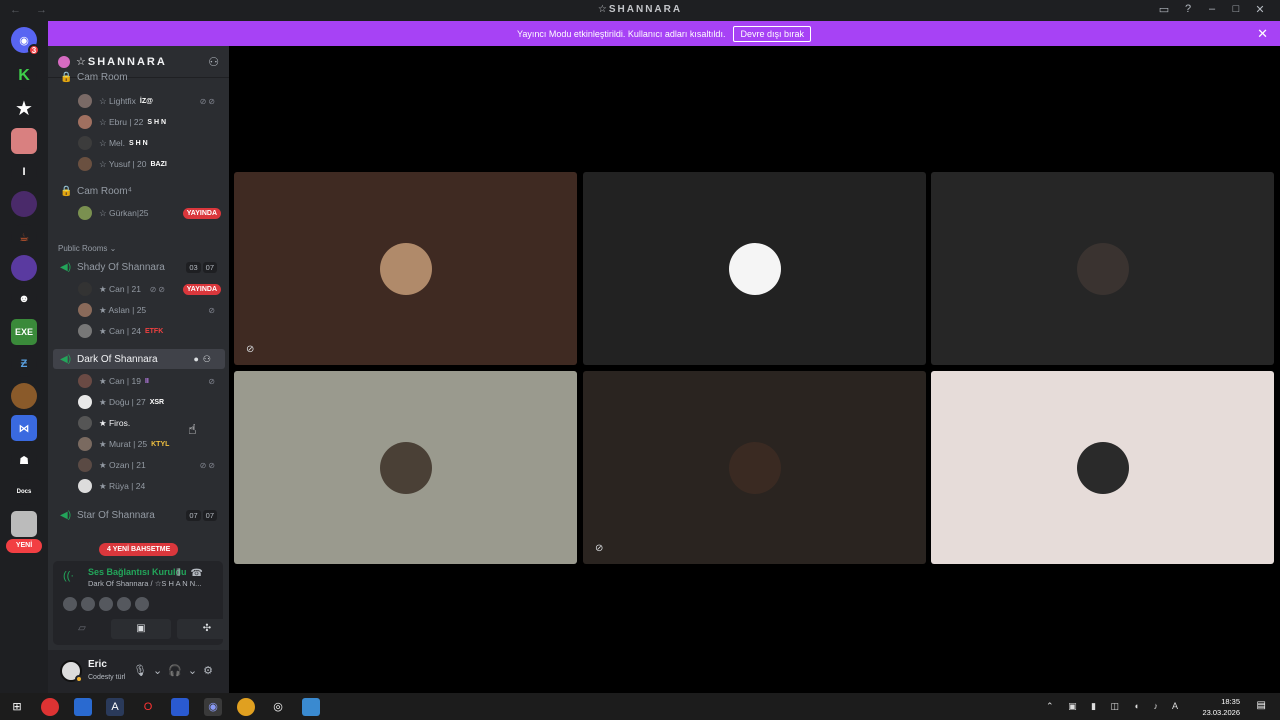  I want to click on voice-member: ★ Can | 24 ETFK, so click(138, 331).